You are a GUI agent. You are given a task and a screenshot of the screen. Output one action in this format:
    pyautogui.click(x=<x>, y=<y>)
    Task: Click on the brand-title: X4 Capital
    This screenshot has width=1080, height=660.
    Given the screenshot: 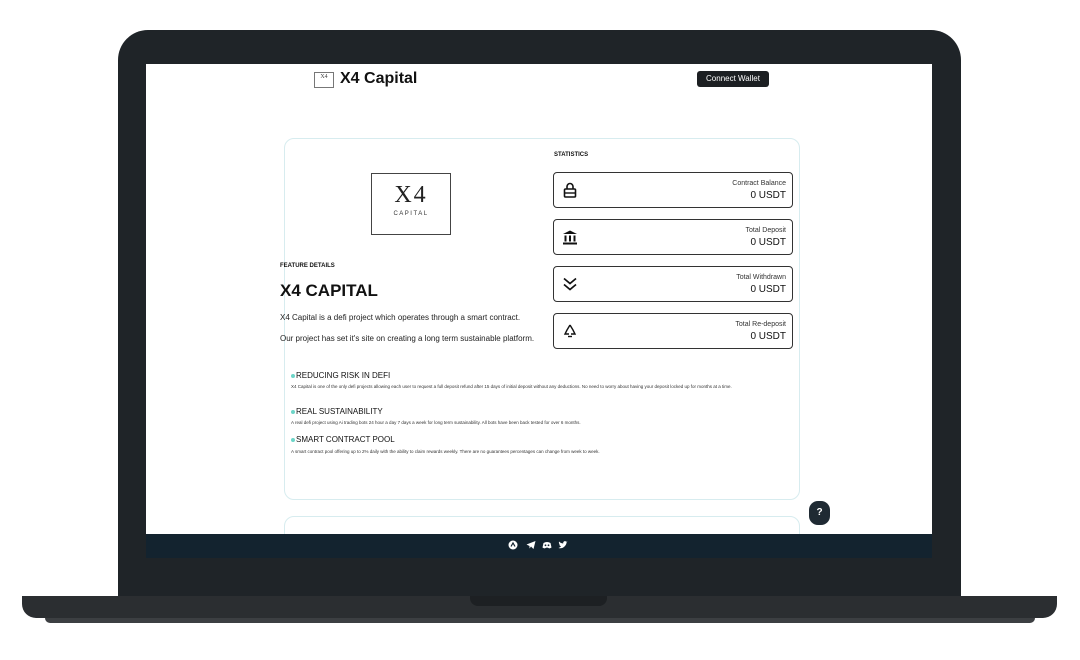 What is the action you would take?
    pyautogui.click(x=378, y=79)
    